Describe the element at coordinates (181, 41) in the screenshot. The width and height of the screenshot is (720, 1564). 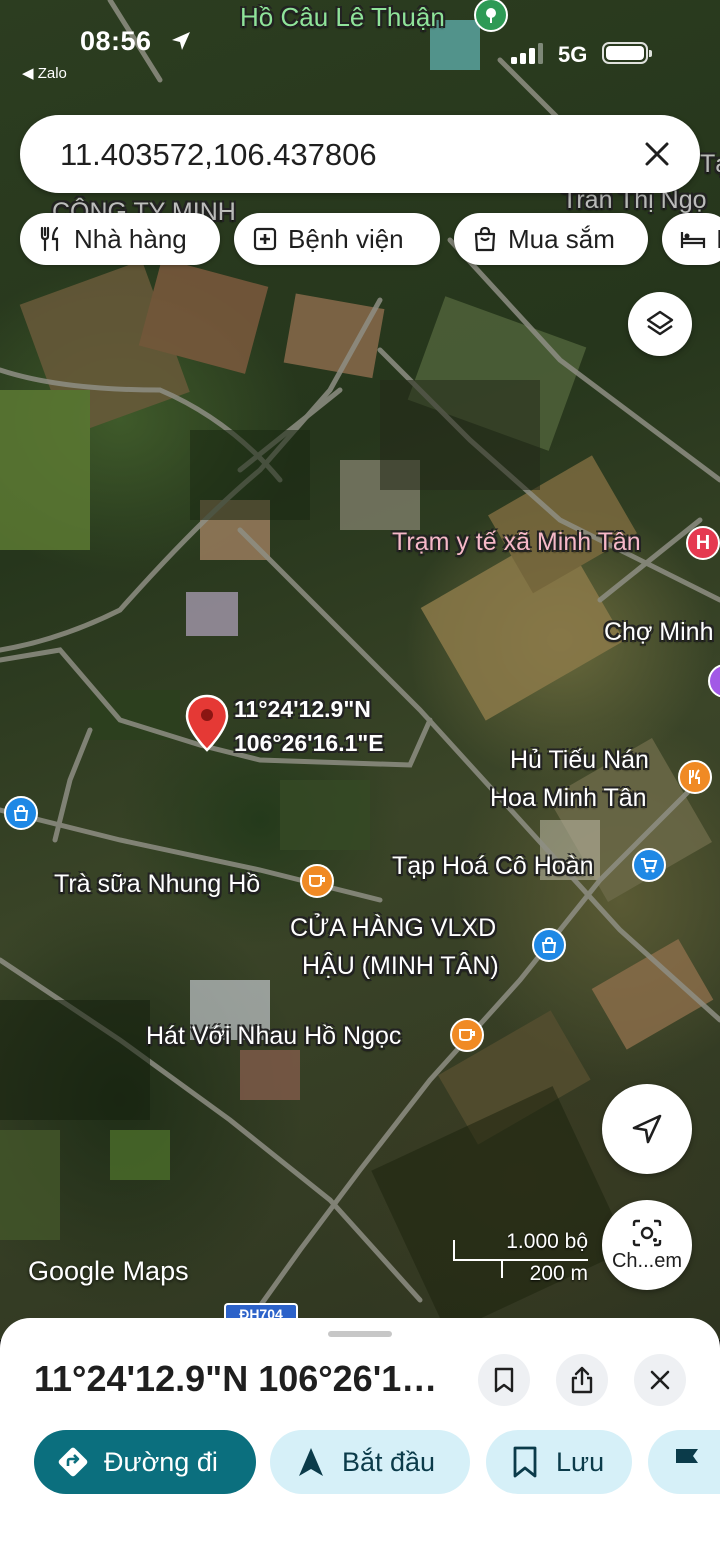
I see `location-services-icon` at that location.